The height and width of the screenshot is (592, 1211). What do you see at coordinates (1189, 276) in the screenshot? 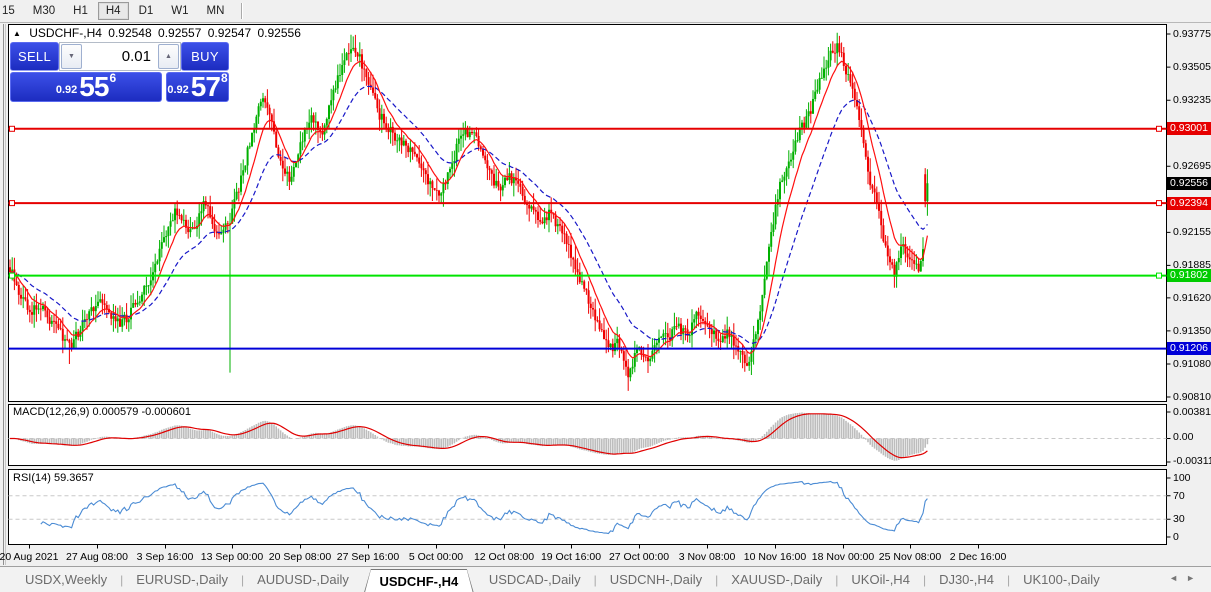
I see `price-badge-0.91802: 0.91802` at bounding box center [1189, 276].